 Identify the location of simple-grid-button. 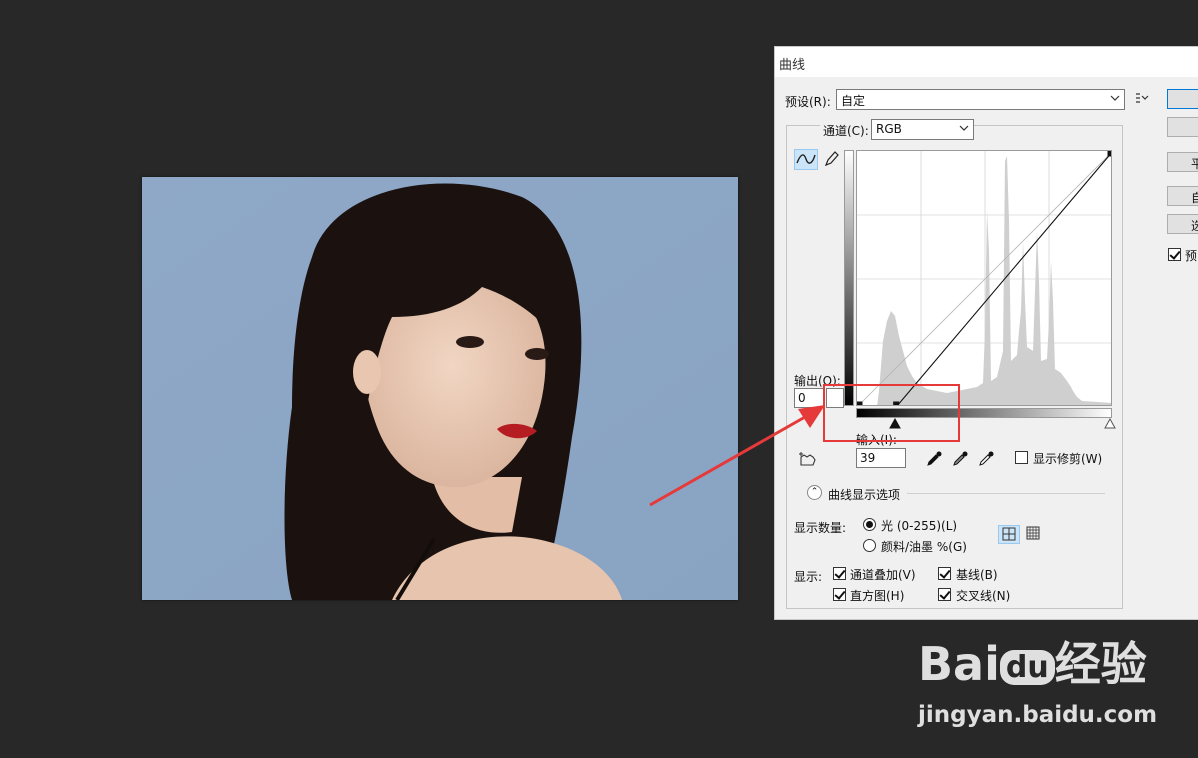
(1009, 534).